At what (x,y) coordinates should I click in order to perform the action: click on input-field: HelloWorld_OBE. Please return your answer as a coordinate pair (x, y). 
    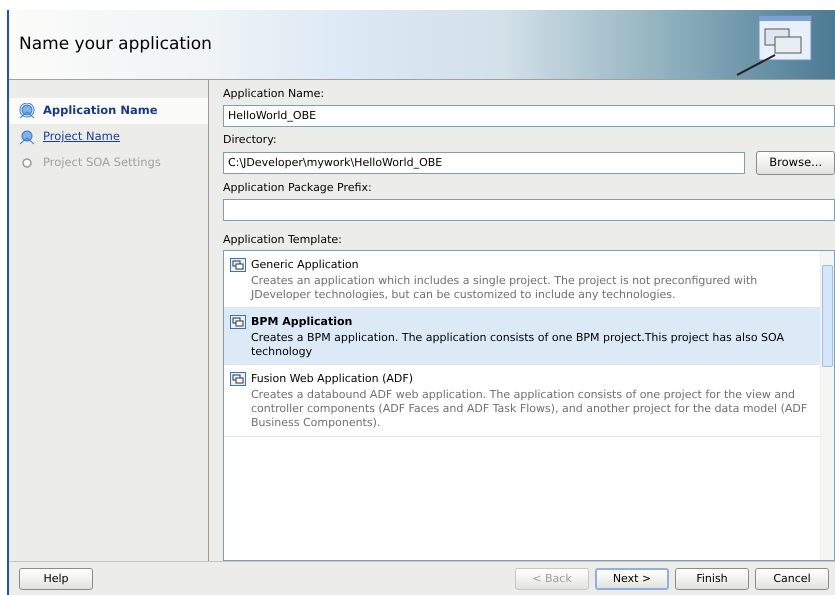
    Looking at the image, I should click on (529, 115).